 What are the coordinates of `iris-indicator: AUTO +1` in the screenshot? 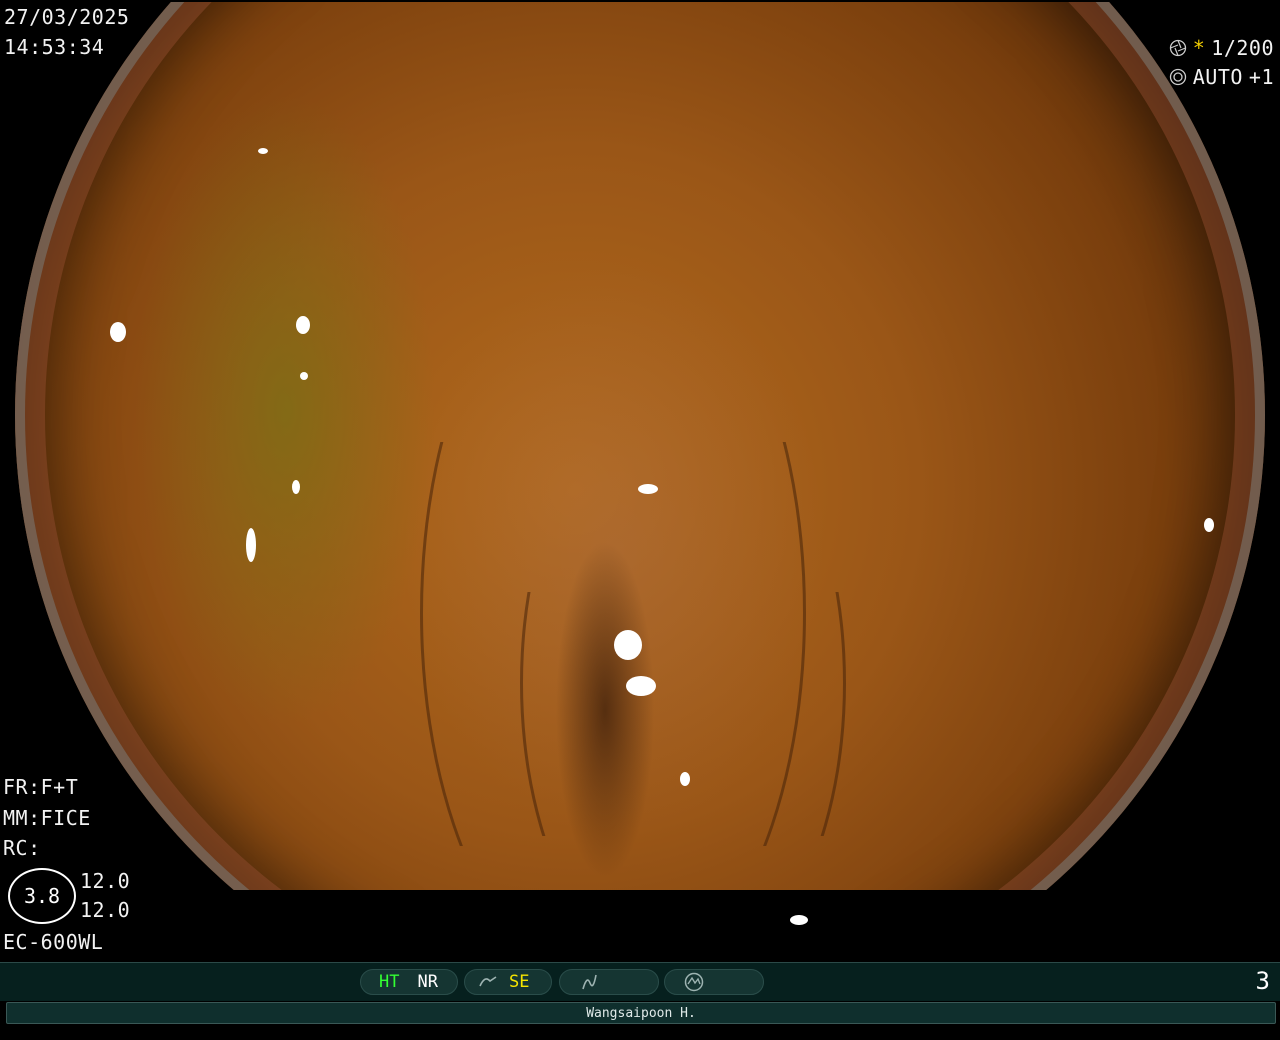 It's located at (1221, 77).